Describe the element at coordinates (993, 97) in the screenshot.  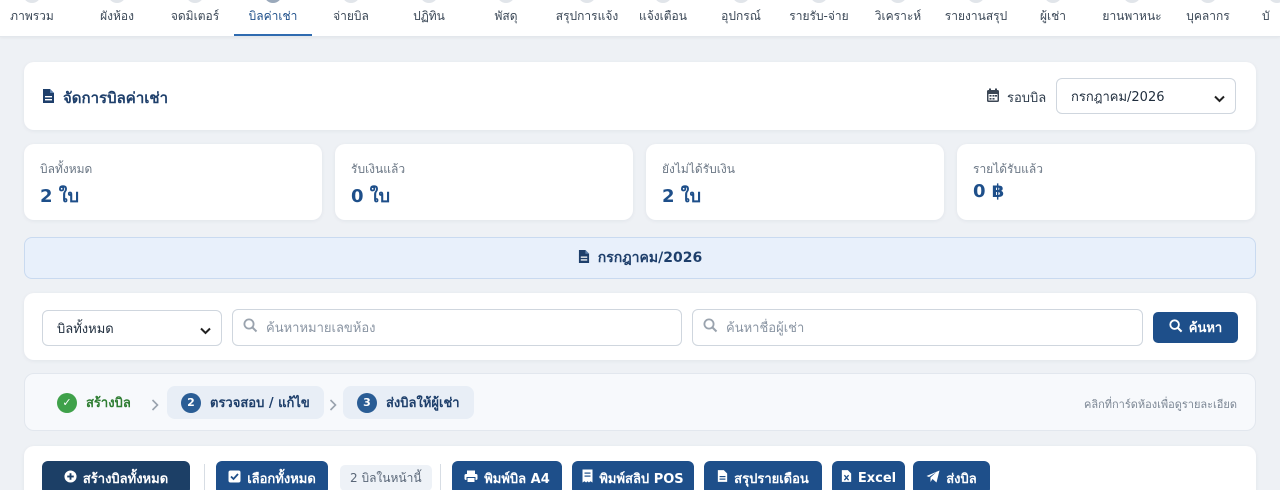
I see `calendar-icon` at that location.